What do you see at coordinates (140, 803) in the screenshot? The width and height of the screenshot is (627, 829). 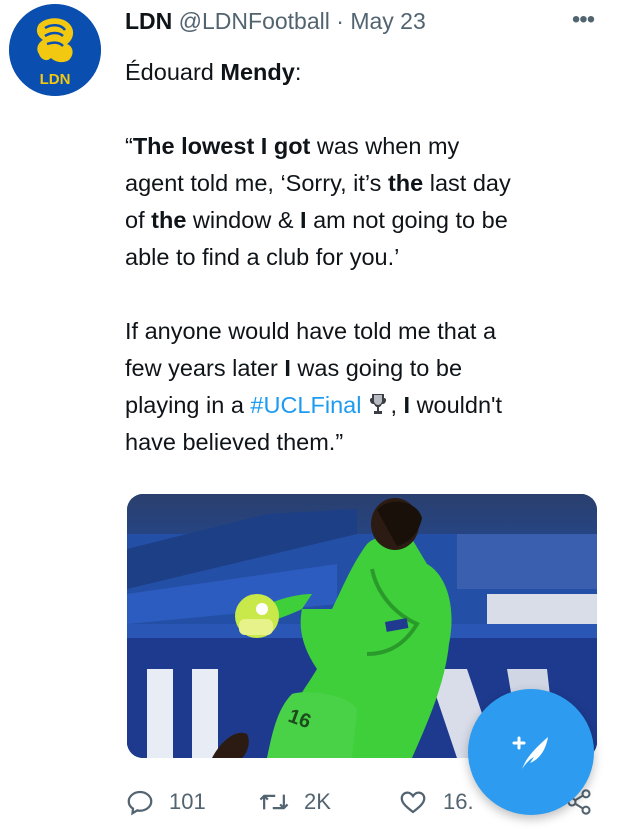 I see `reply-icon` at bounding box center [140, 803].